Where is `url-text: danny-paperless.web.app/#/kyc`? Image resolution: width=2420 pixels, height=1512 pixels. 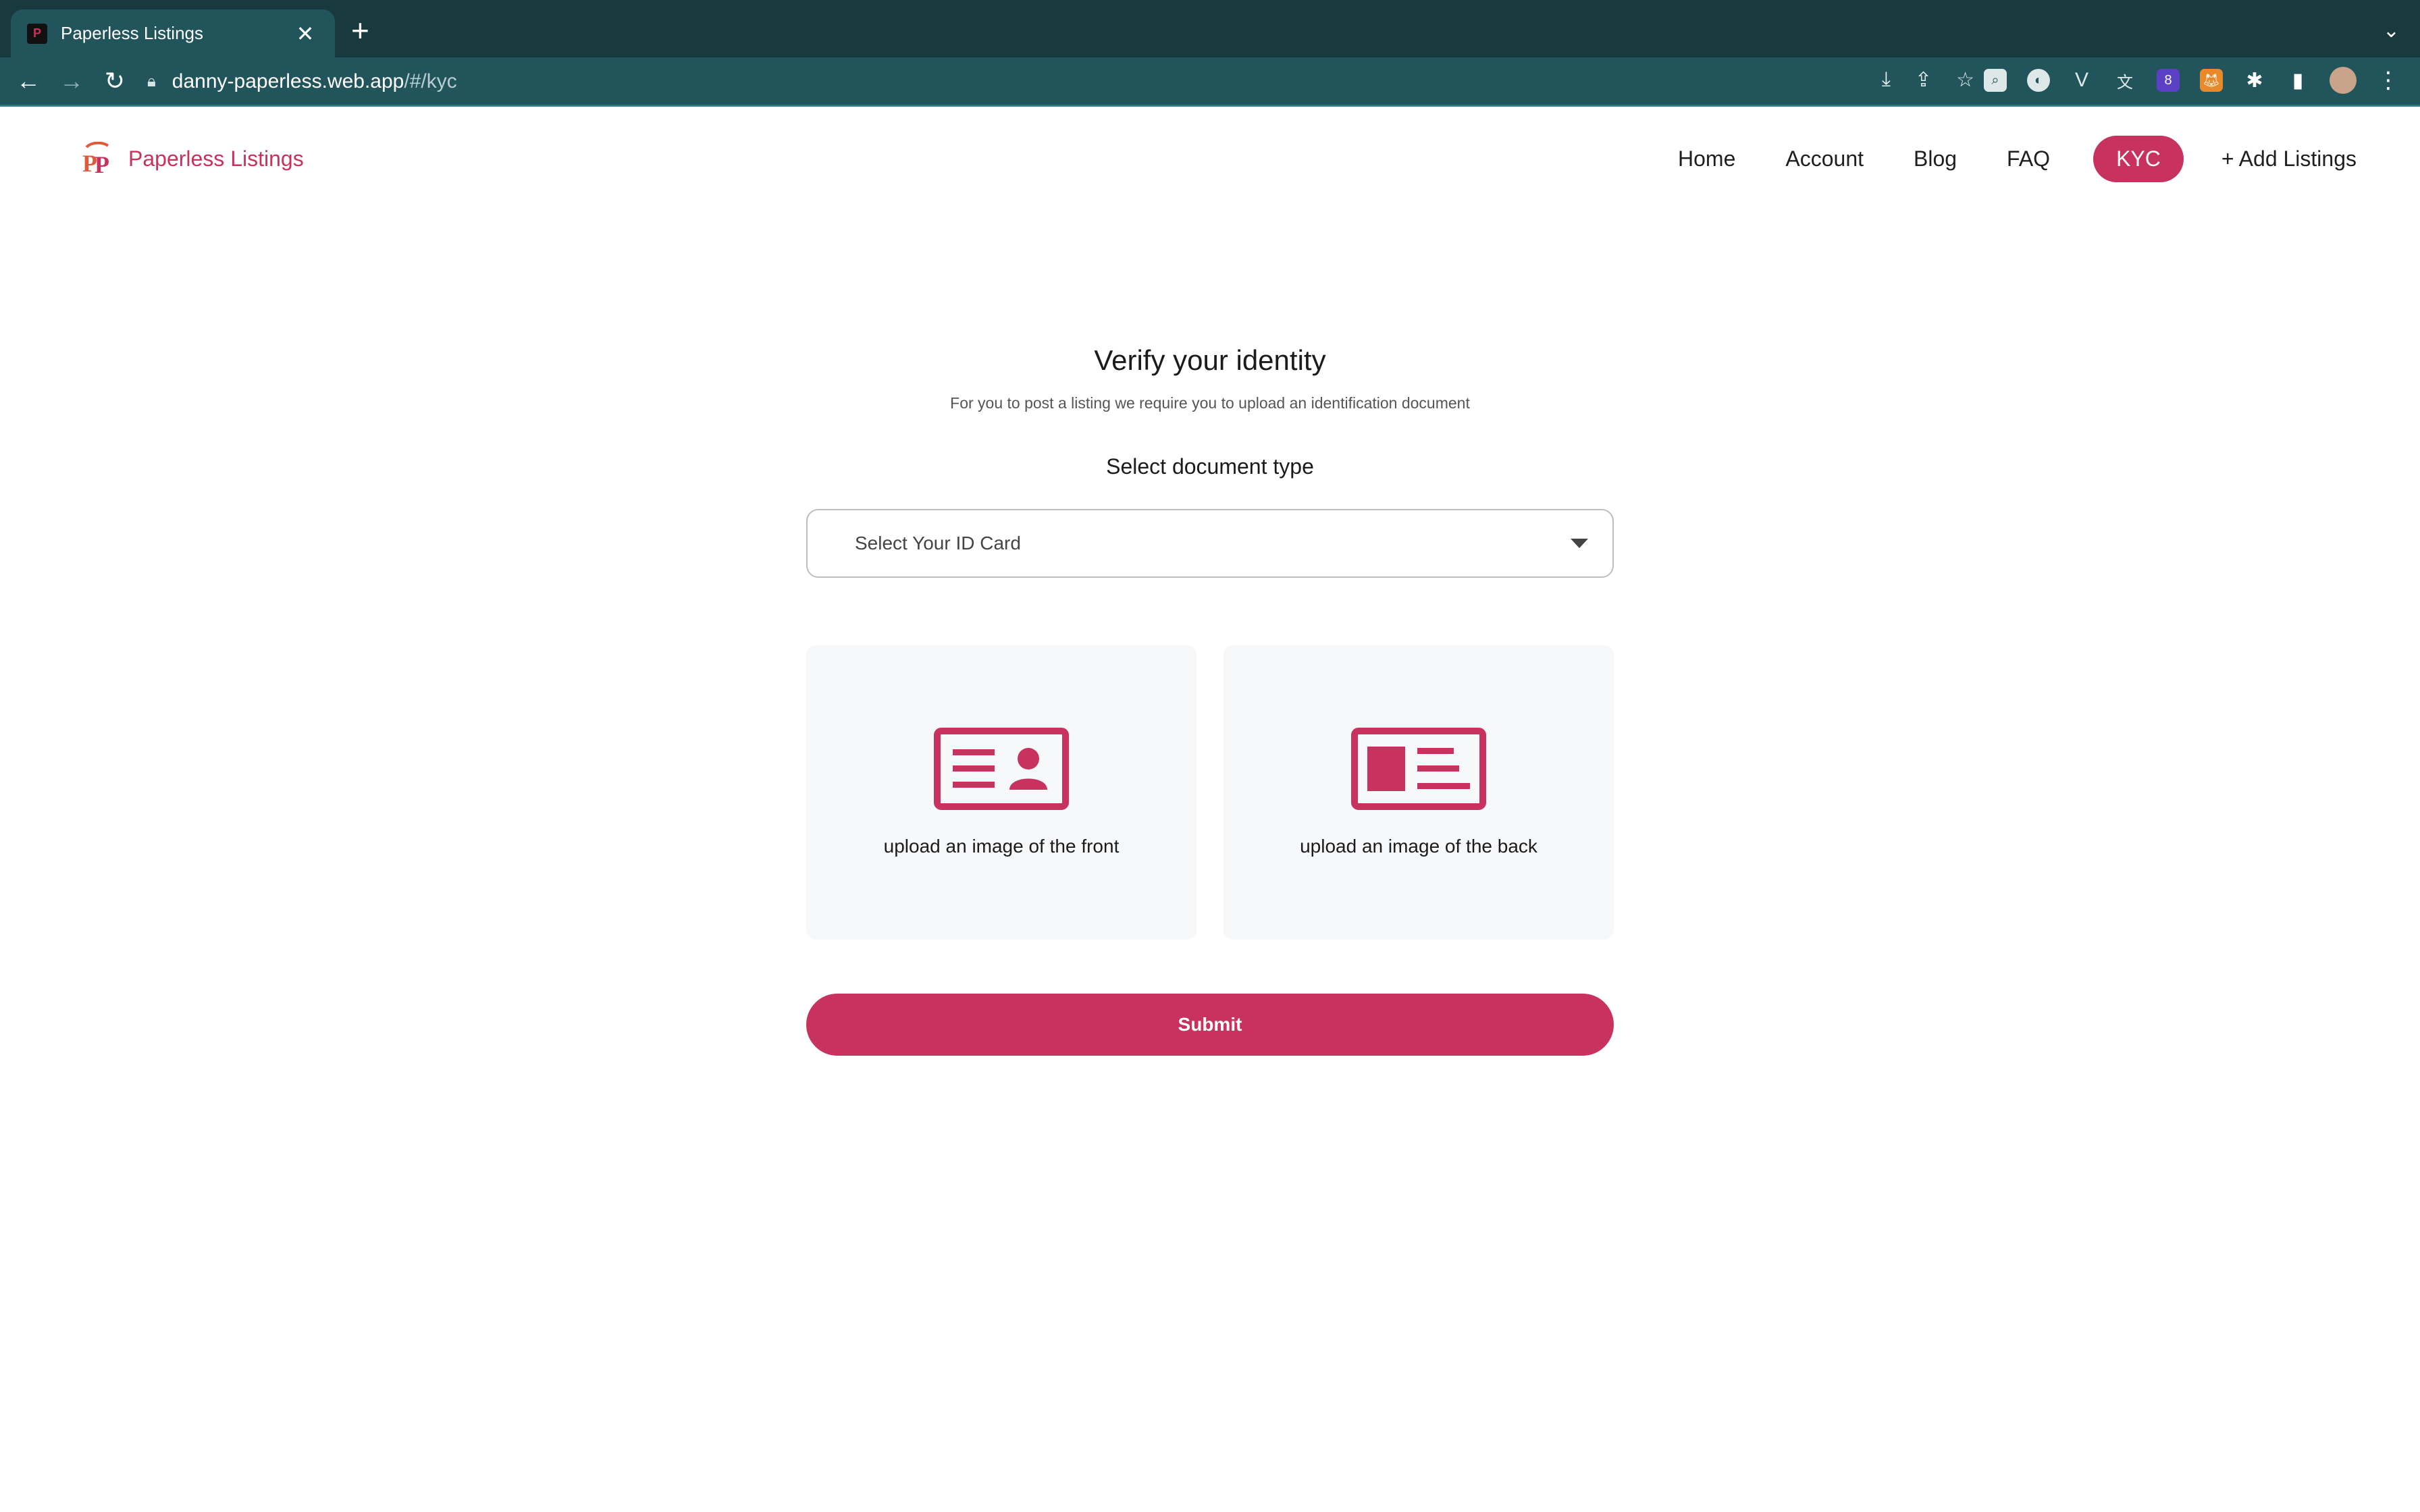
url-text: danny-paperless.web.app/#/kyc is located at coordinates (314, 81).